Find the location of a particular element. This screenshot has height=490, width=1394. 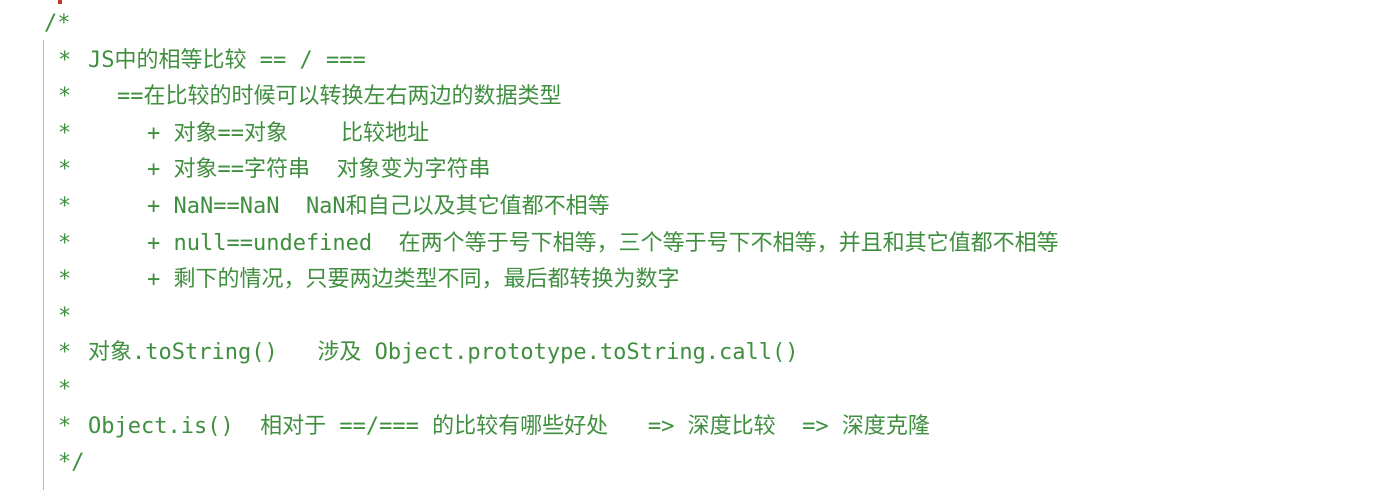

comment-text: + 对象==对象 比较地址 is located at coordinates (288, 133).